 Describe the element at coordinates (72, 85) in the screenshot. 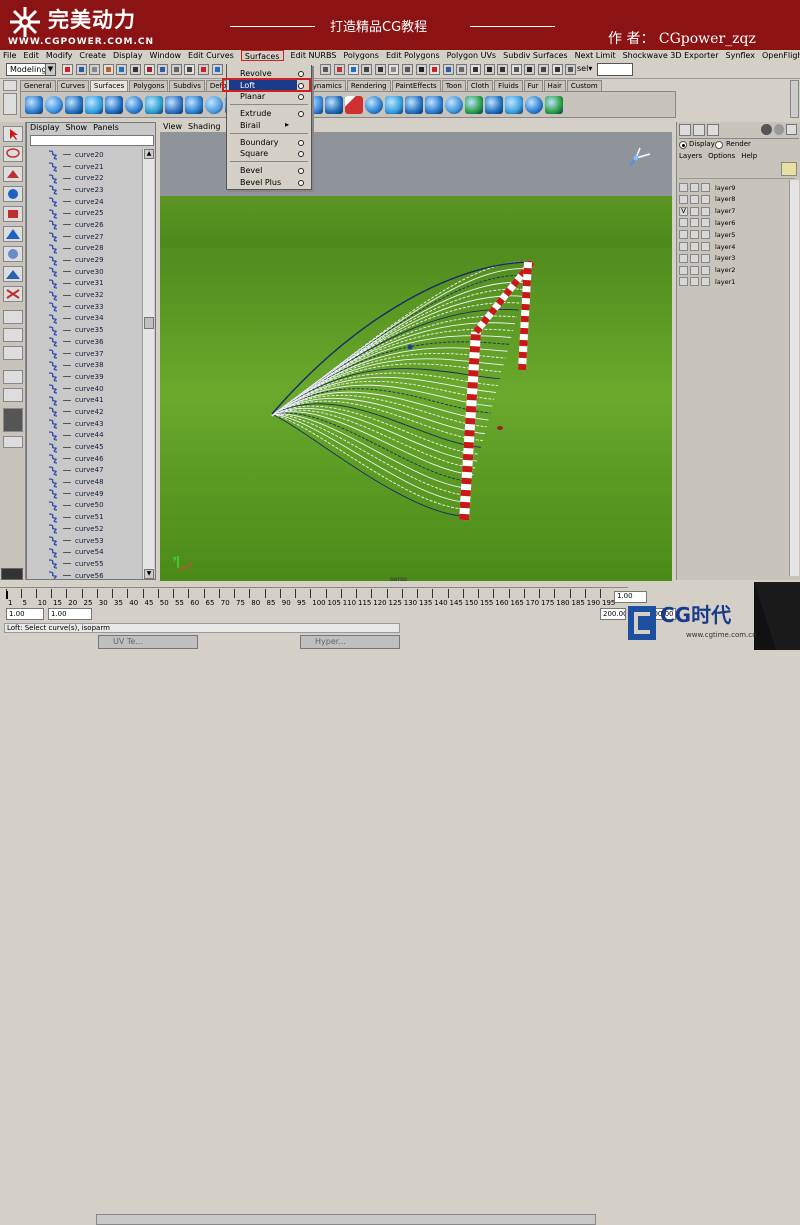

I see `shelf-tab-curves: Curves` at that location.